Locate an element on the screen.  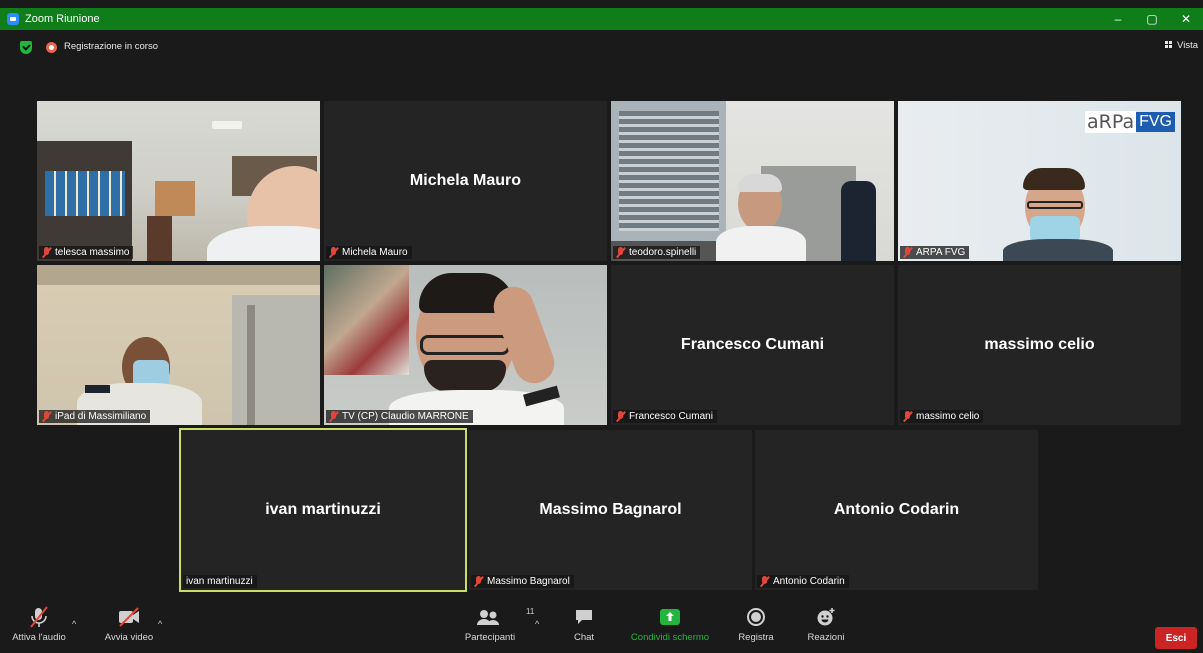
participant-name-tag: ARPA FVG is located at coordinates (935, 252).